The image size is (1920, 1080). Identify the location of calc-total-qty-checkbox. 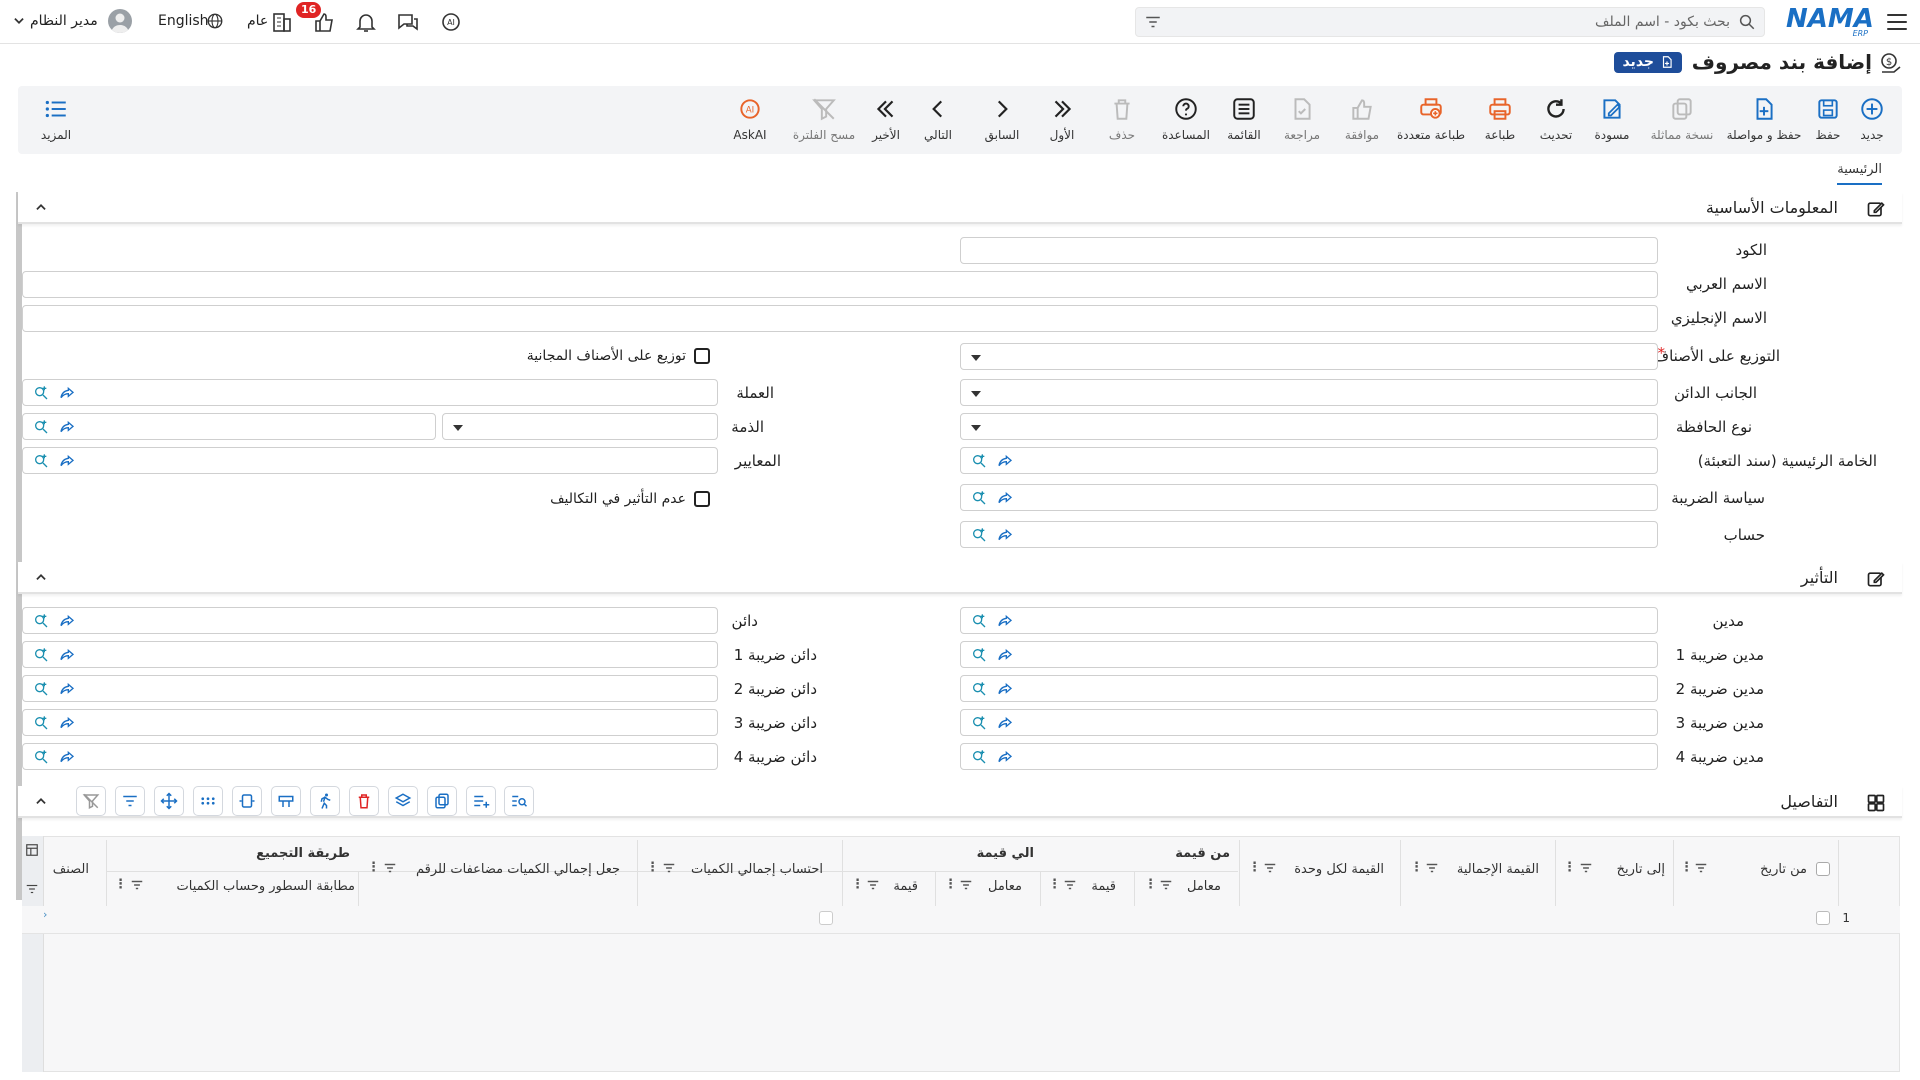
(826, 918).